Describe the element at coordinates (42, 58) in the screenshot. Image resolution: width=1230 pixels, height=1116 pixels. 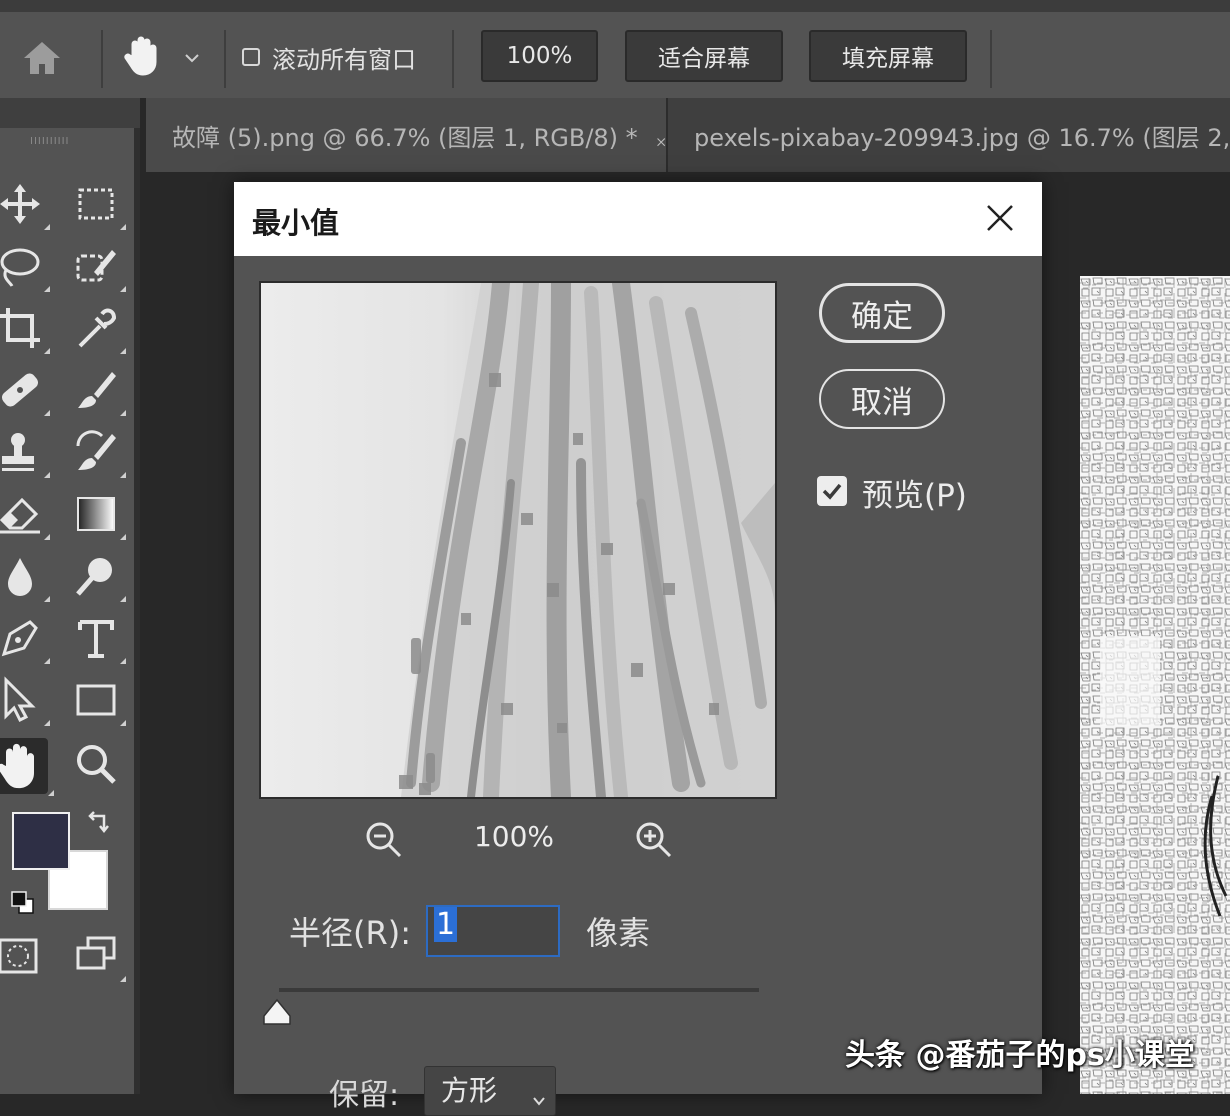
I see `home-icon` at that location.